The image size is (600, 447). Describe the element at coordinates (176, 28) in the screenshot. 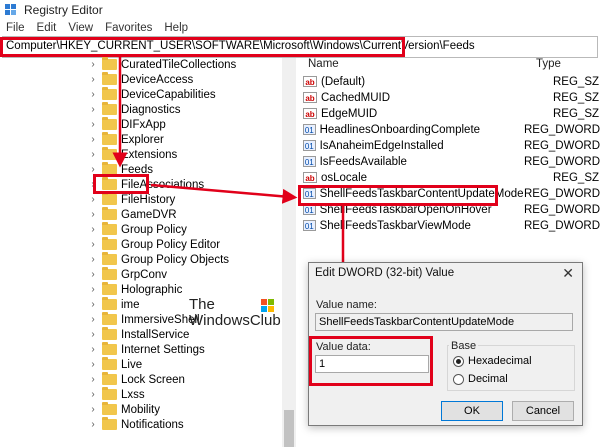

I see `menu-help: Help` at that location.